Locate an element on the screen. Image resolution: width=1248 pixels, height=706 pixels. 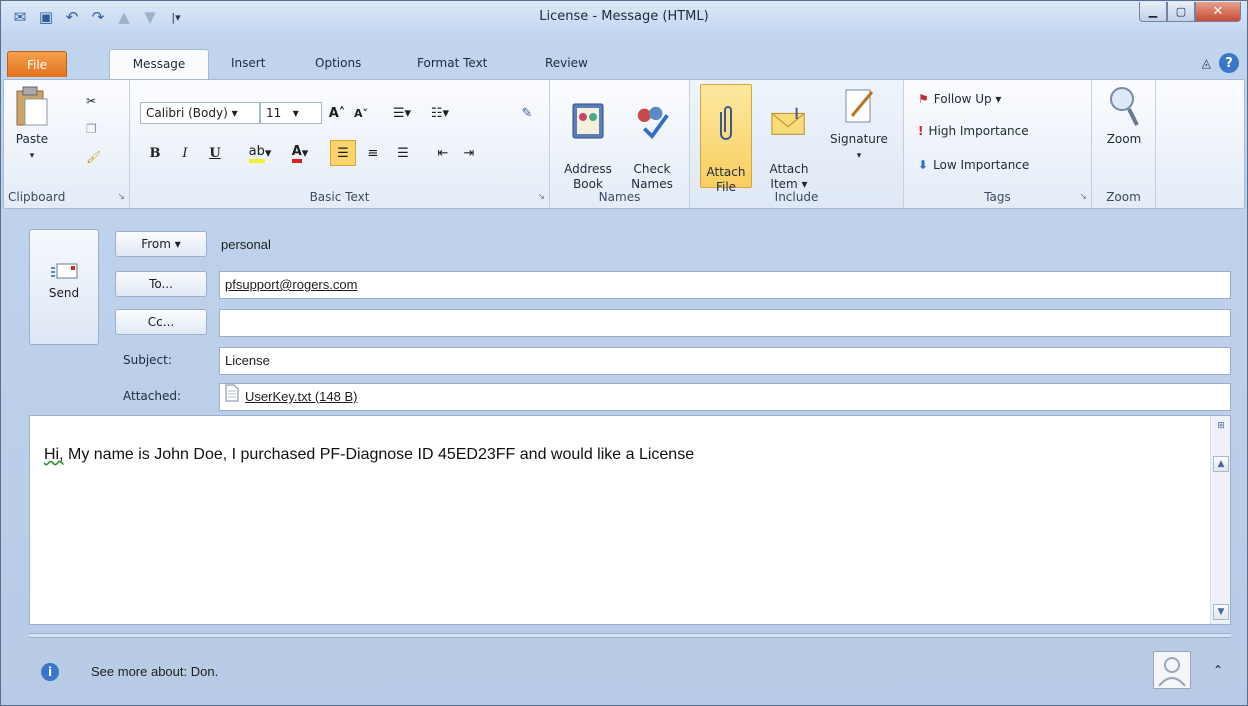
grow-font-icon: A˄ is located at coordinates (337, 113).